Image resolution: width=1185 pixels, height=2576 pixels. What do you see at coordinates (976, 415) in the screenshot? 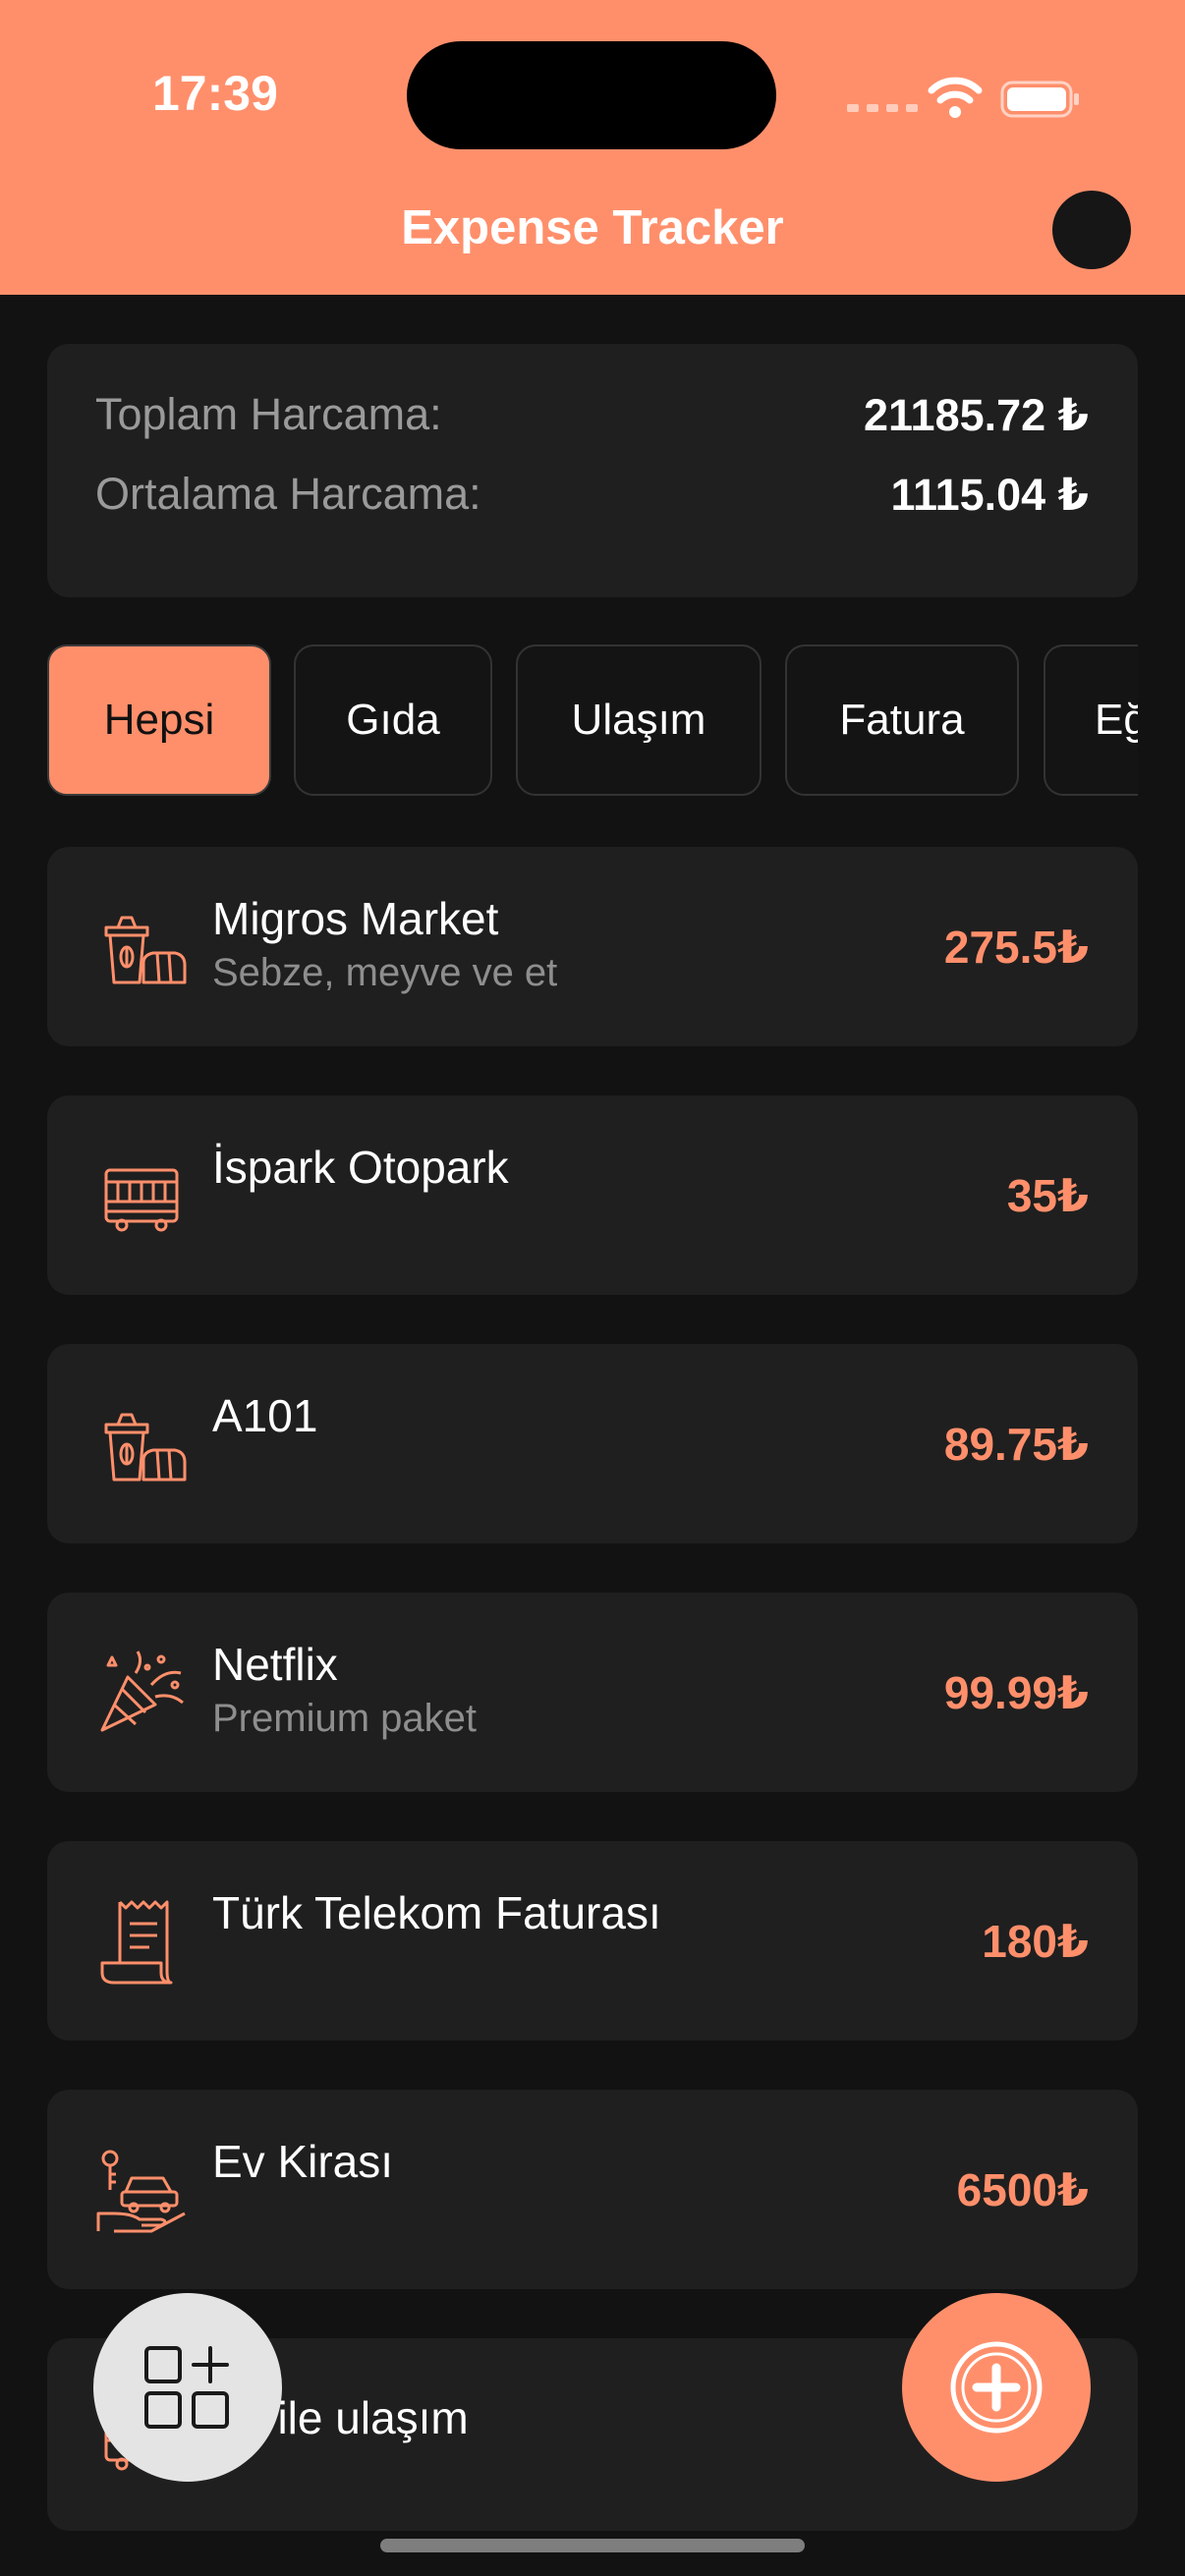
I see `total-value: 21185.72 ₺` at bounding box center [976, 415].